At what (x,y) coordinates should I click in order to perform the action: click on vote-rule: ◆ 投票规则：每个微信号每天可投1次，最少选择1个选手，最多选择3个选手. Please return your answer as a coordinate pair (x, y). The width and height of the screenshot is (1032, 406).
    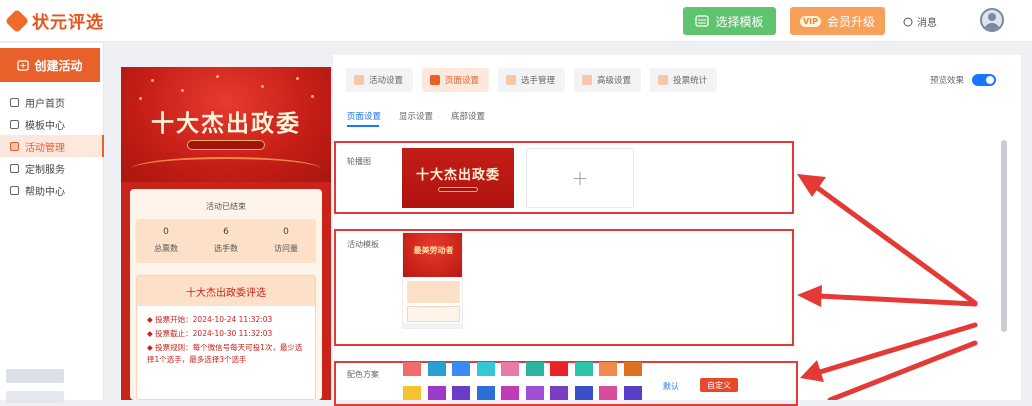
    Looking at the image, I should click on (225, 353).